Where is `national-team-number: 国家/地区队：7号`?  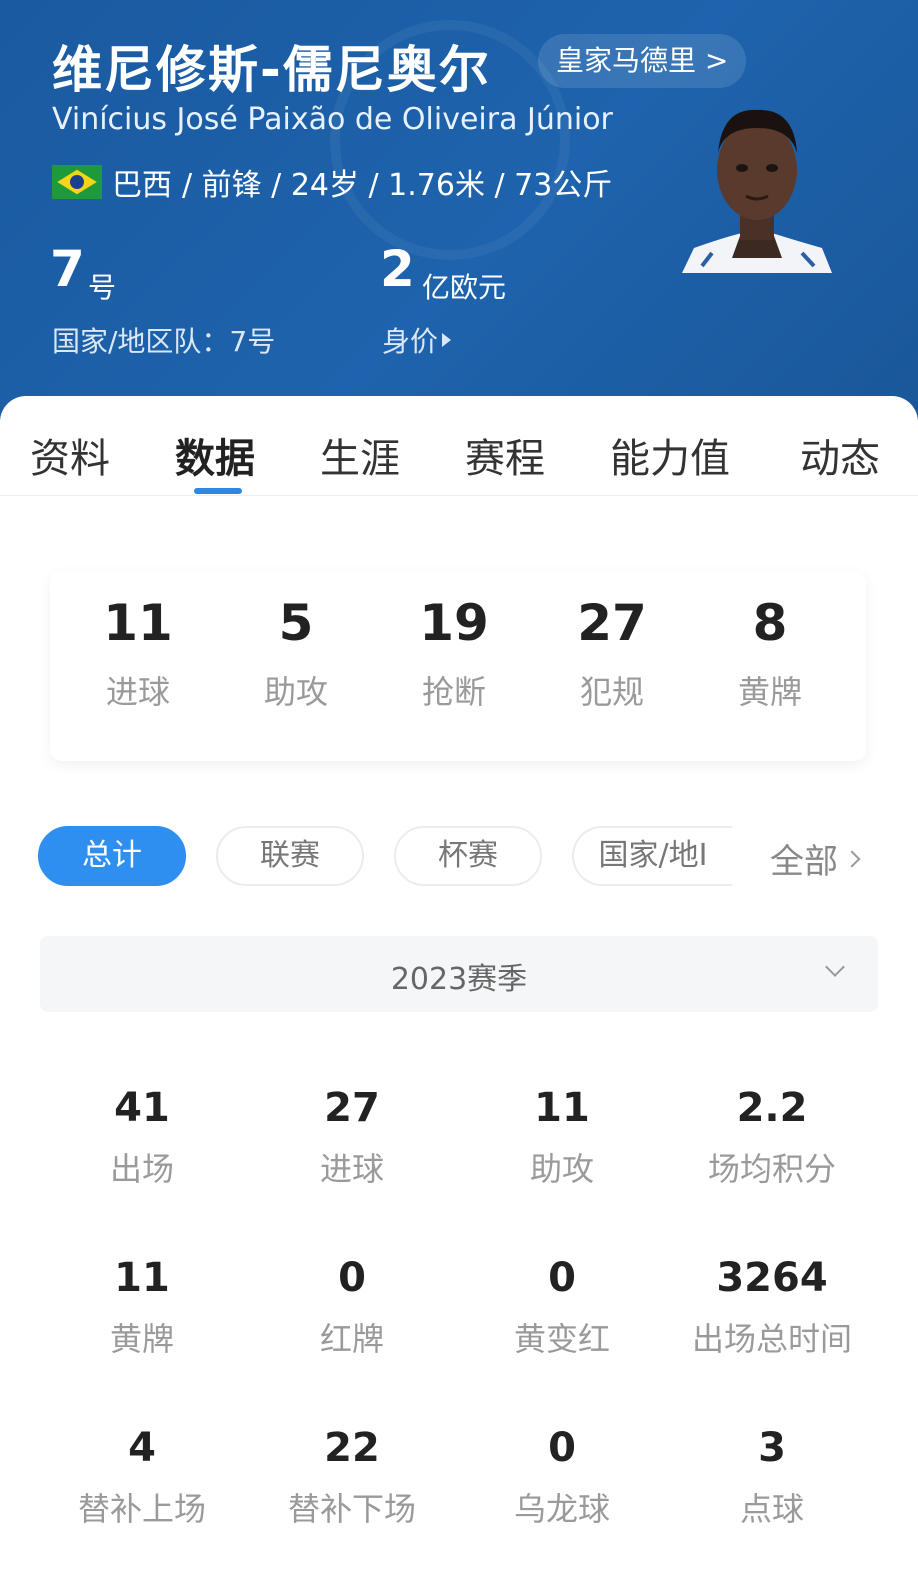 national-team-number: 国家/地区队：7号 is located at coordinates (163, 340).